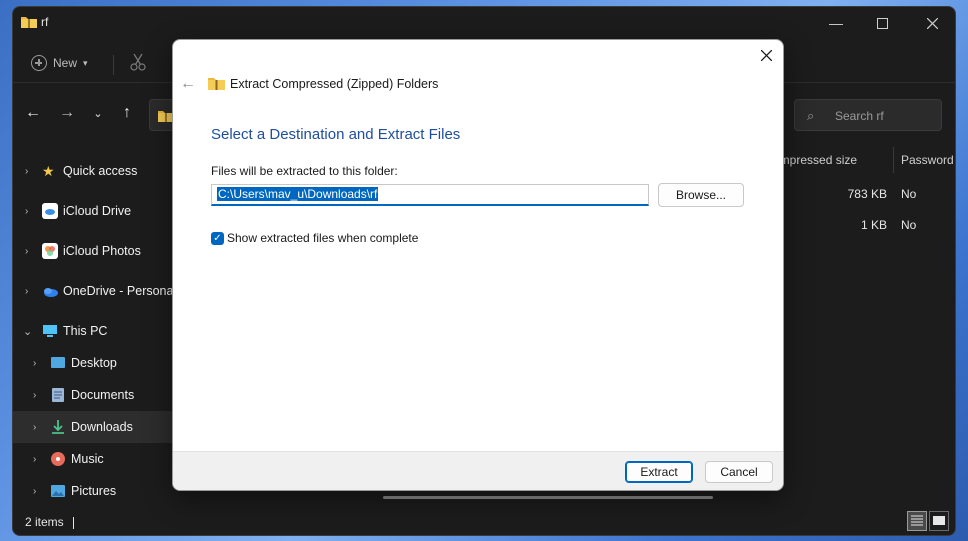 The image size is (968, 541). What do you see at coordinates (859, 116) in the screenshot?
I see `search-placeholder: Search rf` at bounding box center [859, 116].